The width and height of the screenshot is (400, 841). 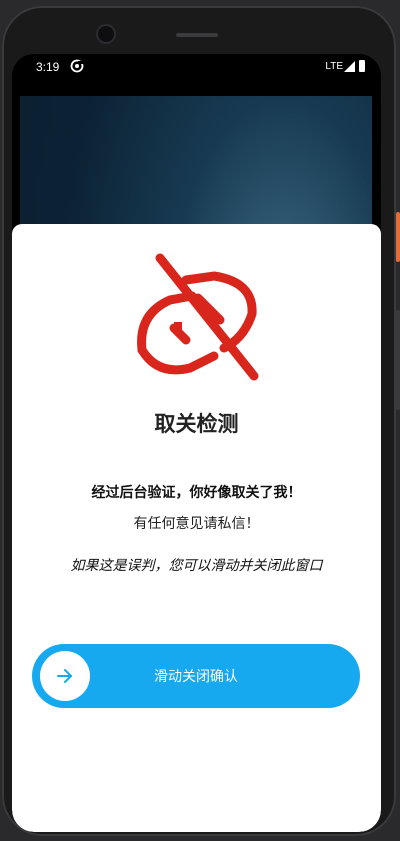 I want to click on status-time: 3:19, so click(x=48, y=67).